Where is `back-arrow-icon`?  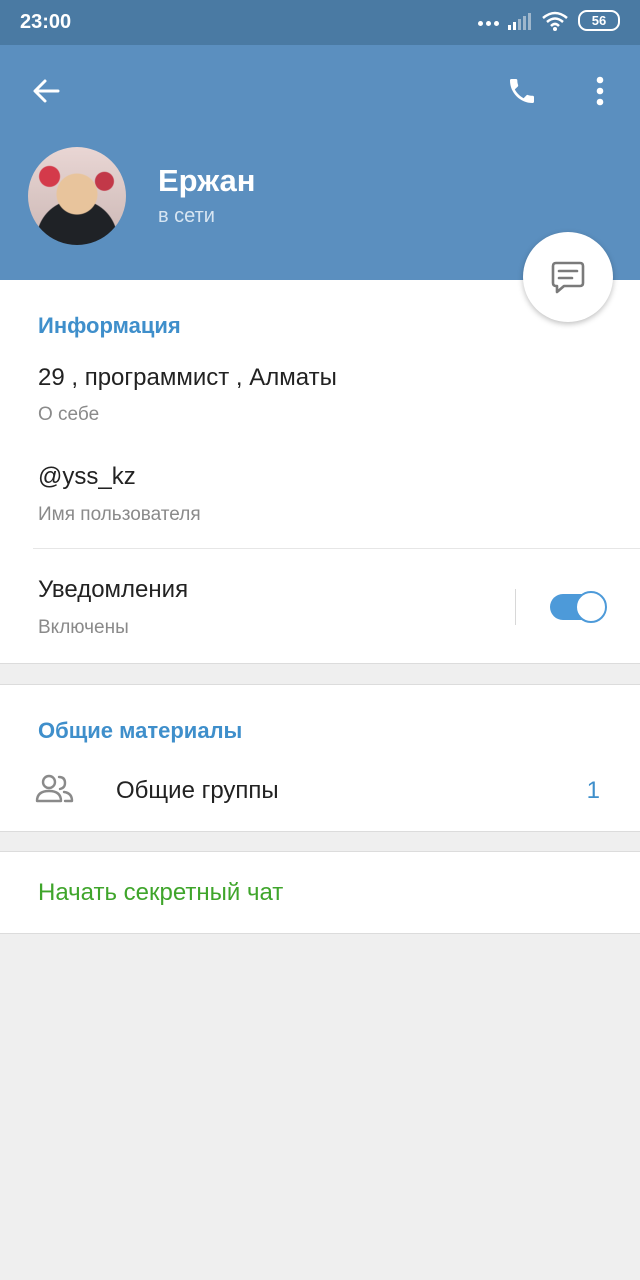
back-arrow-icon is located at coordinates (46, 91).